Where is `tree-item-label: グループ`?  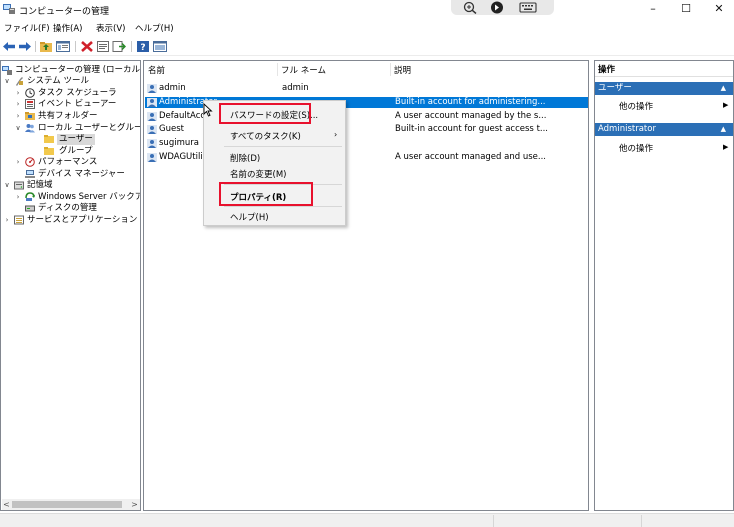 tree-item-label: グループ is located at coordinates (76, 151).